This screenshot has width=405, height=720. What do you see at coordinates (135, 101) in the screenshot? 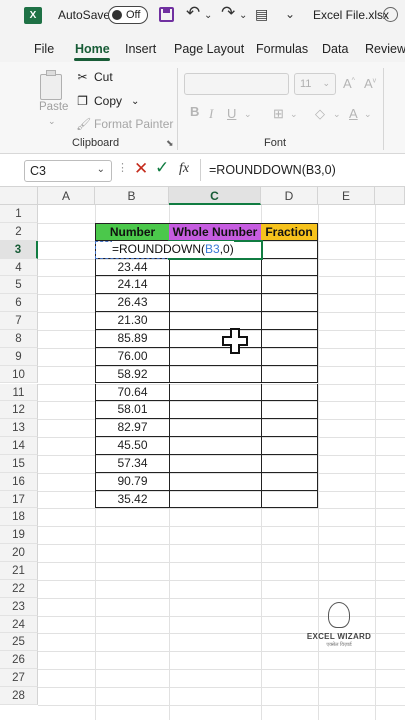
I see `copy-dropdown-chevron-icon: ⌄` at bounding box center [135, 101].